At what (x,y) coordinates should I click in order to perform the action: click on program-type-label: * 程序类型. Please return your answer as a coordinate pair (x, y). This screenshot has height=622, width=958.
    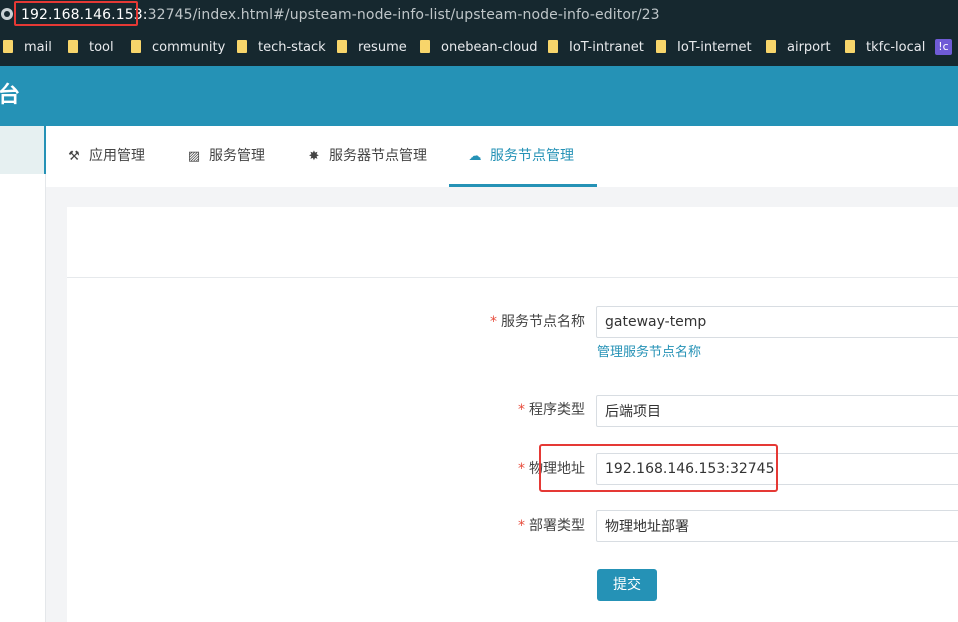
    Looking at the image, I should click on (551, 410).